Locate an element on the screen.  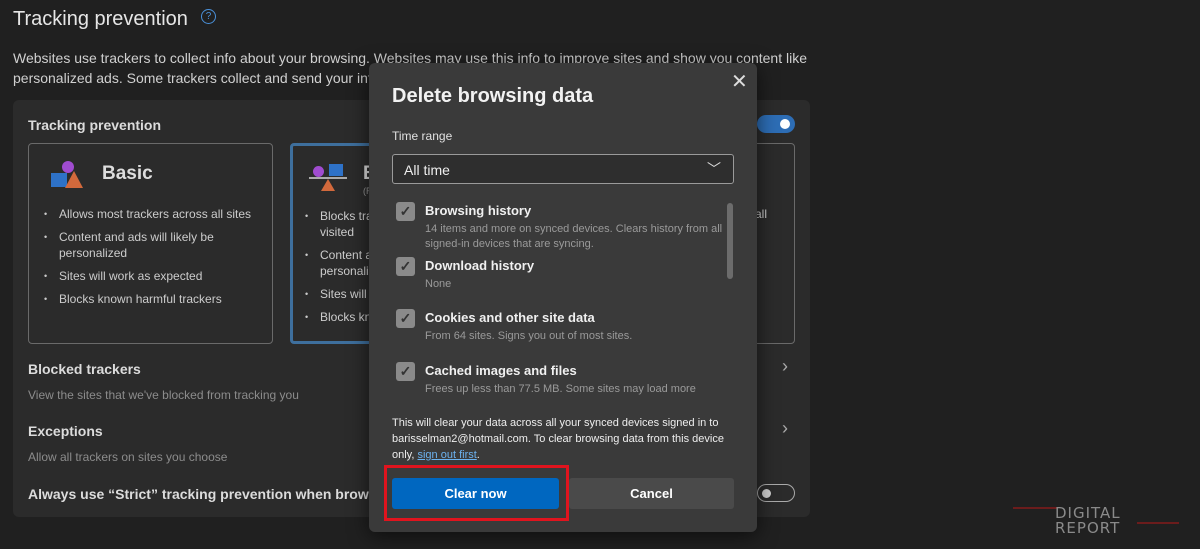
exceptions-label: Exceptions is located at coordinates (65, 431).